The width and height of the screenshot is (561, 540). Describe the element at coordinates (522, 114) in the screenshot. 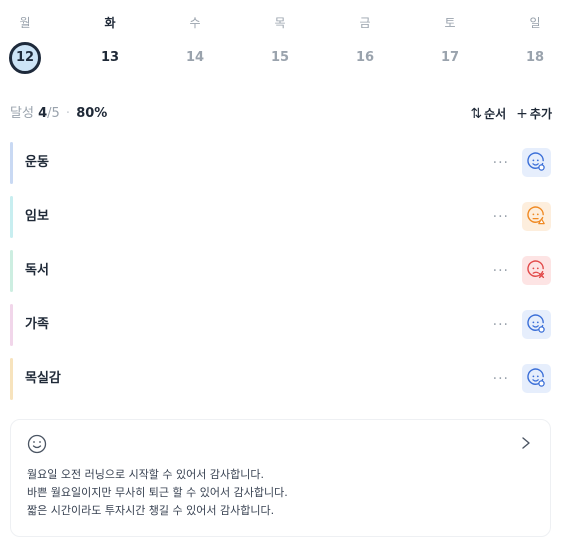

I see `plus-icon: +` at that location.